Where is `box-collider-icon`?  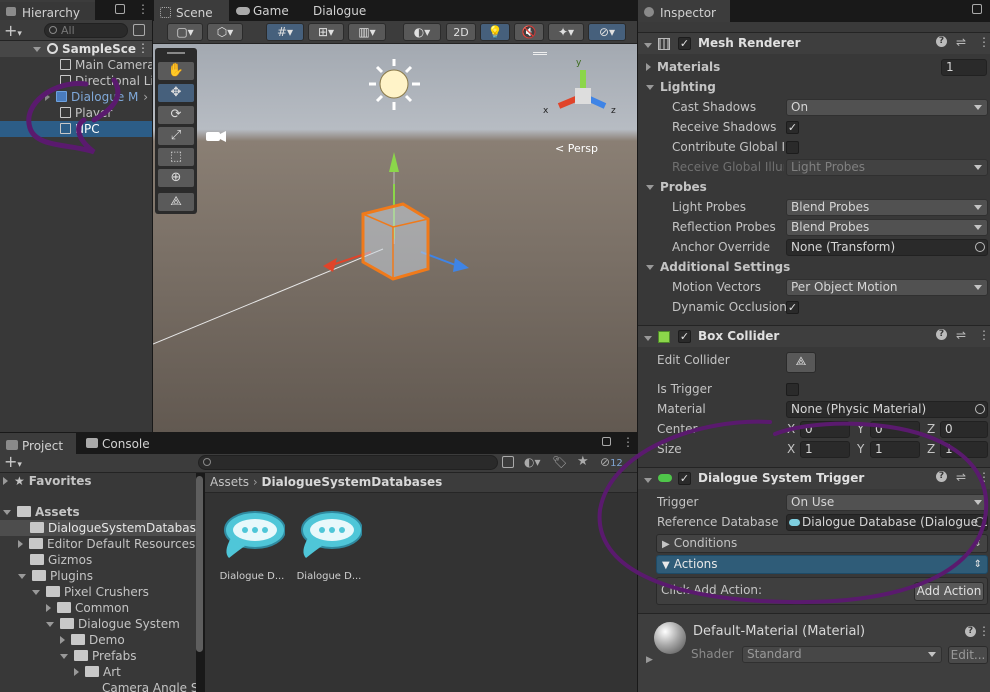
box-collider-icon is located at coordinates (664, 337).